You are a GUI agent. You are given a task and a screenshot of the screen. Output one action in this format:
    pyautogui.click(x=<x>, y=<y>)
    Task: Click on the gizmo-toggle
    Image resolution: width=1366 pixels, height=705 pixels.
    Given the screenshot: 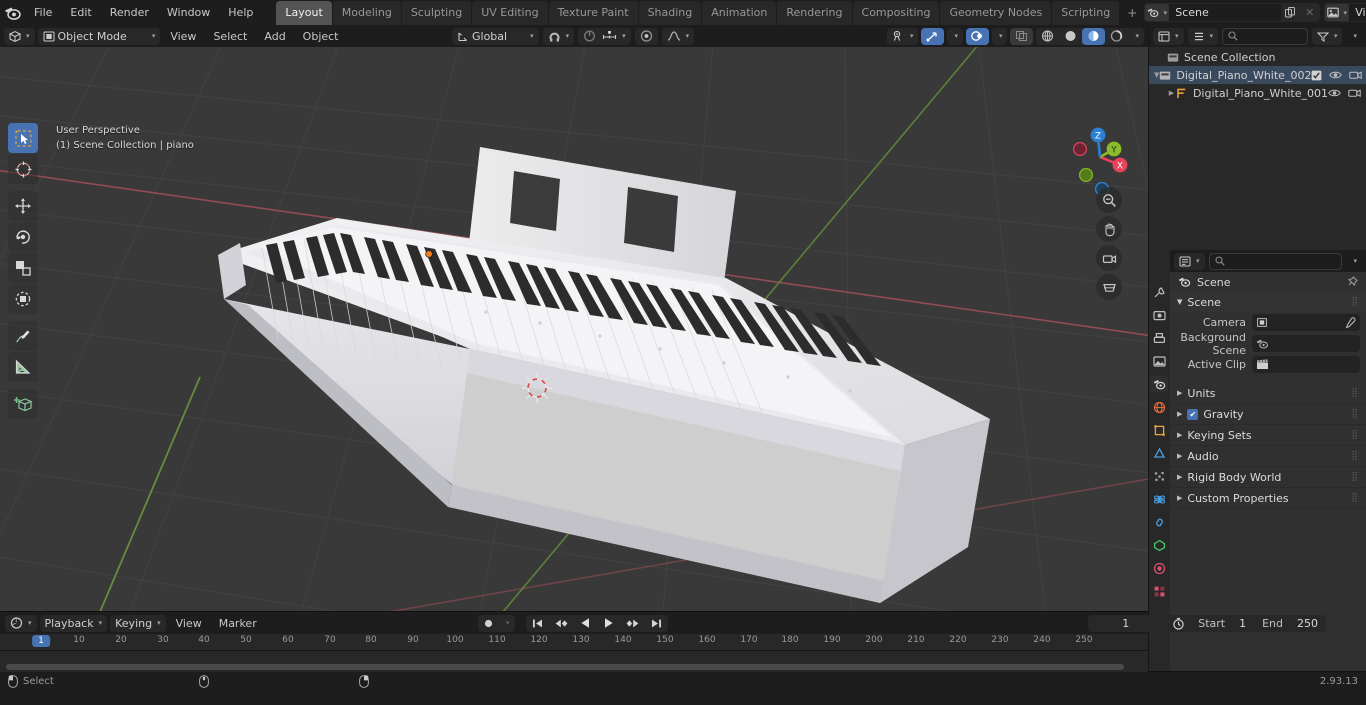 What is the action you would take?
    pyautogui.click(x=933, y=36)
    